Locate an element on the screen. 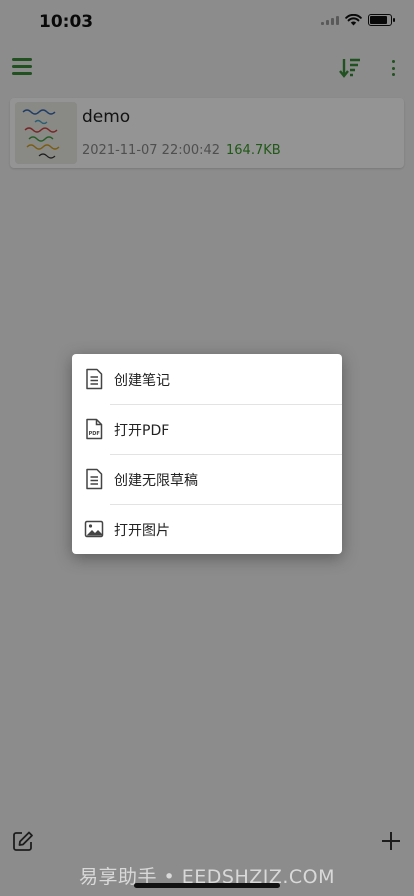  pdf-file-icon: PDF is located at coordinates (94, 429).